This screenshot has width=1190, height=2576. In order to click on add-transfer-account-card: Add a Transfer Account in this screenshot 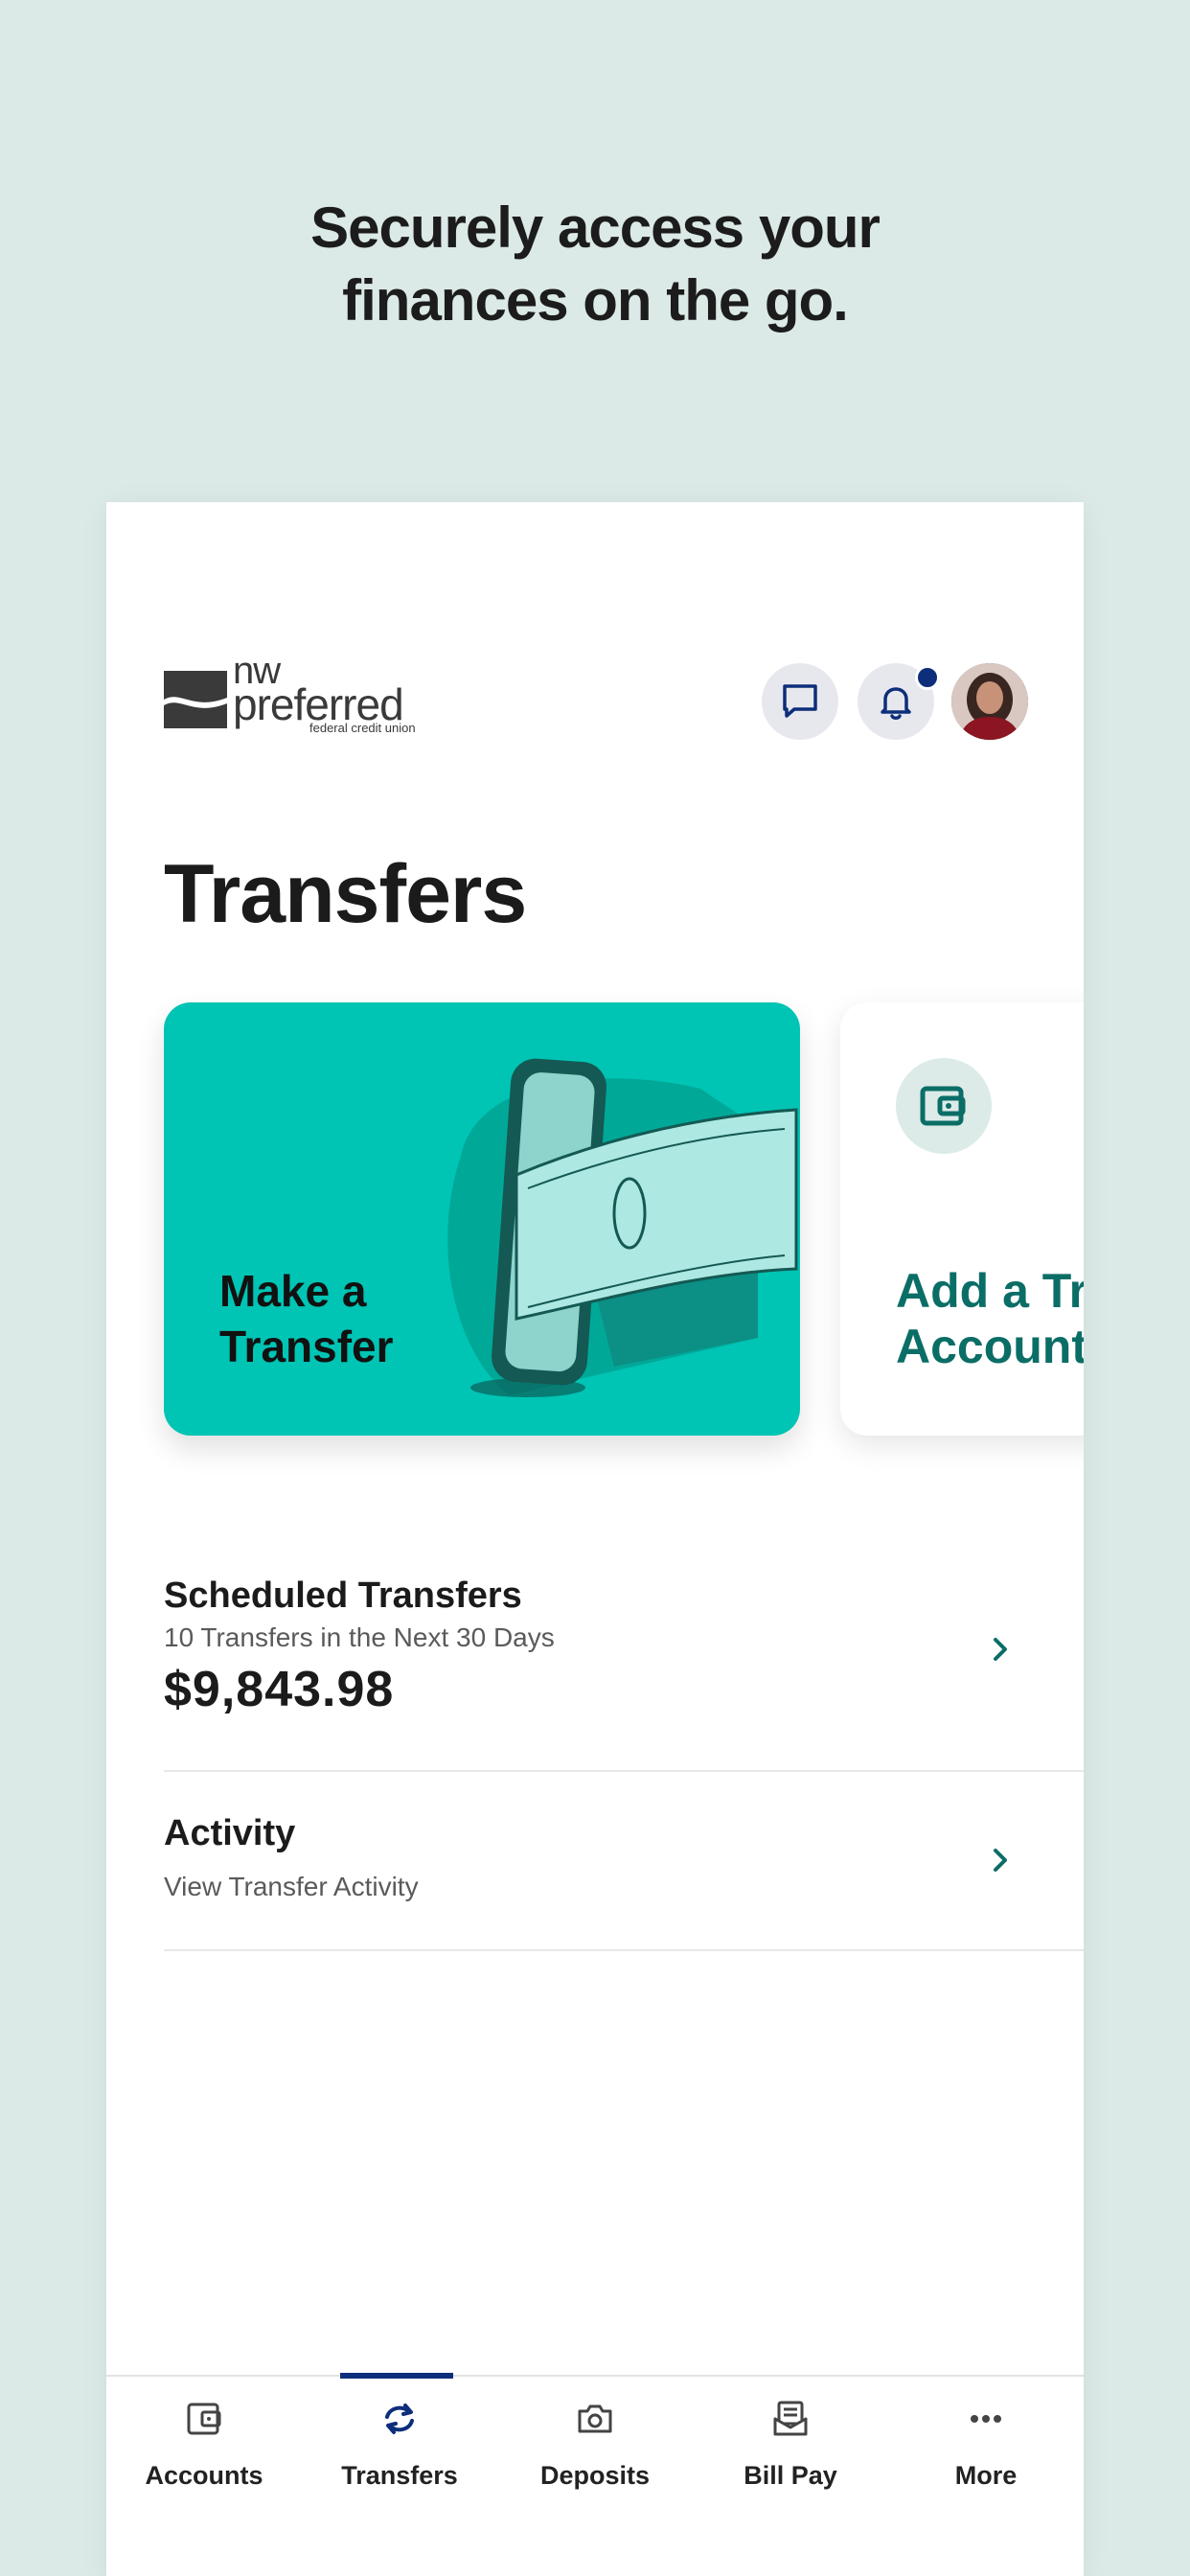, I will do `click(962, 1219)`.